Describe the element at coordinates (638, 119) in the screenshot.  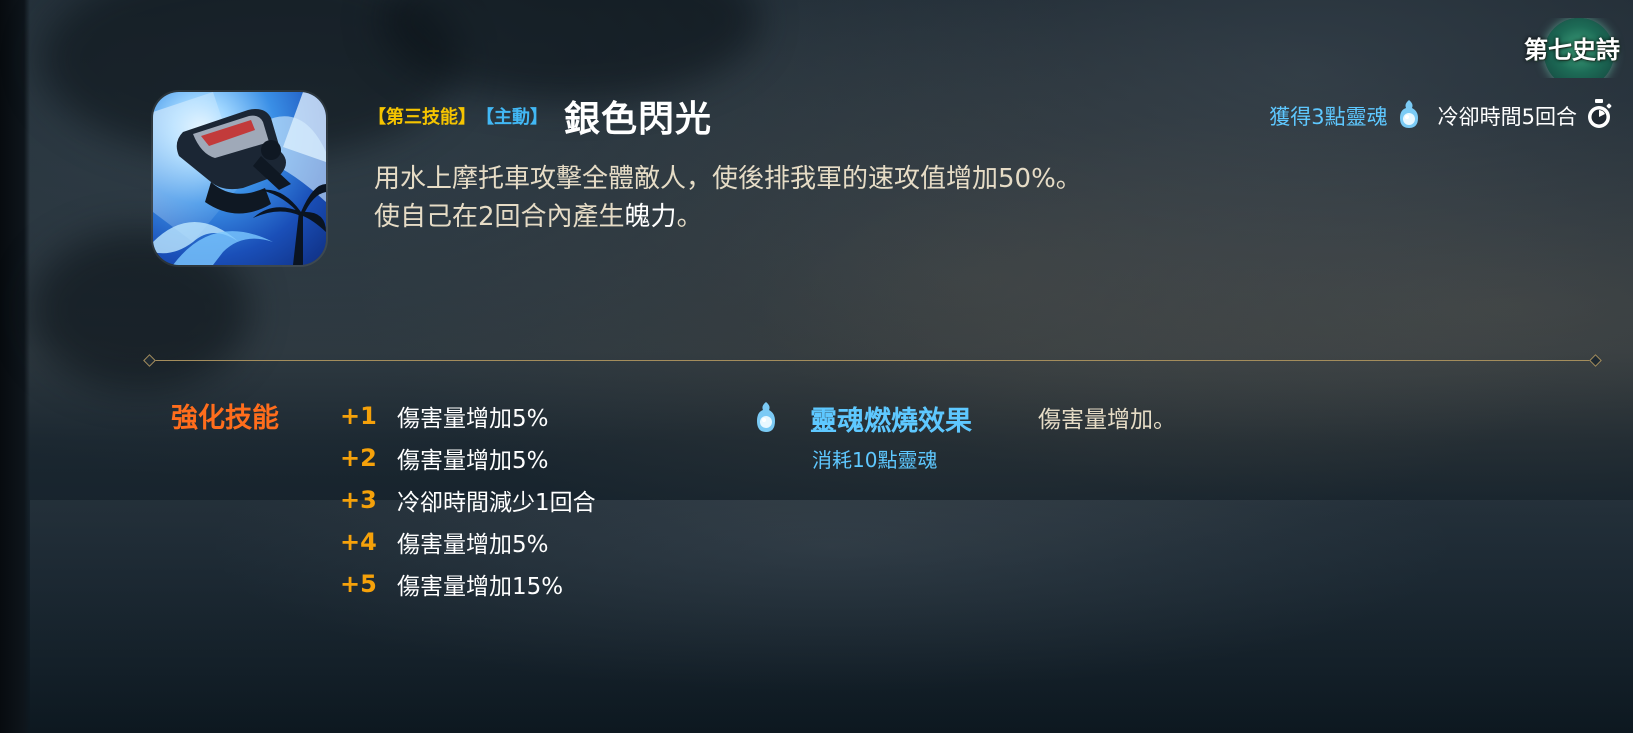
I see `skill-name: 銀色閃光` at that location.